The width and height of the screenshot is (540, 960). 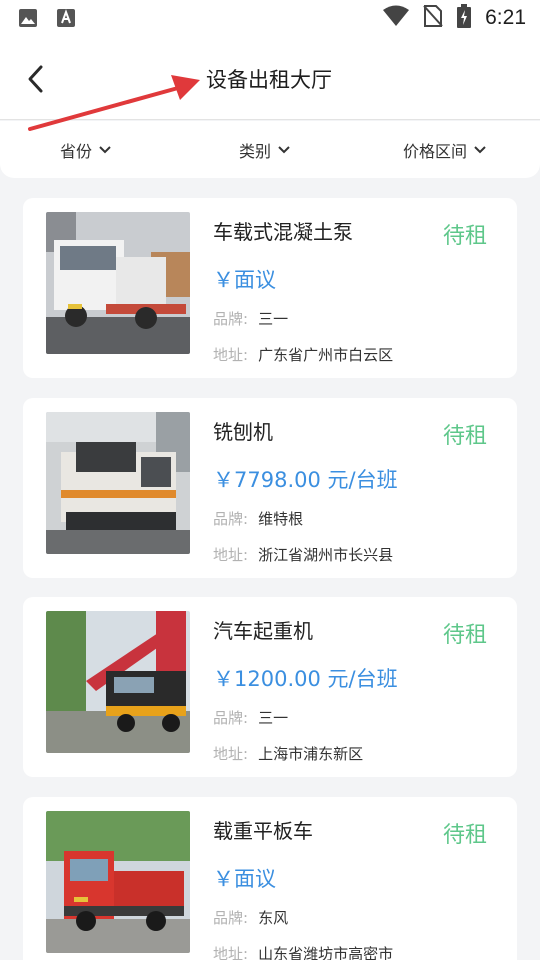 I want to click on brand-value: 东风, so click(x=273, y=918).